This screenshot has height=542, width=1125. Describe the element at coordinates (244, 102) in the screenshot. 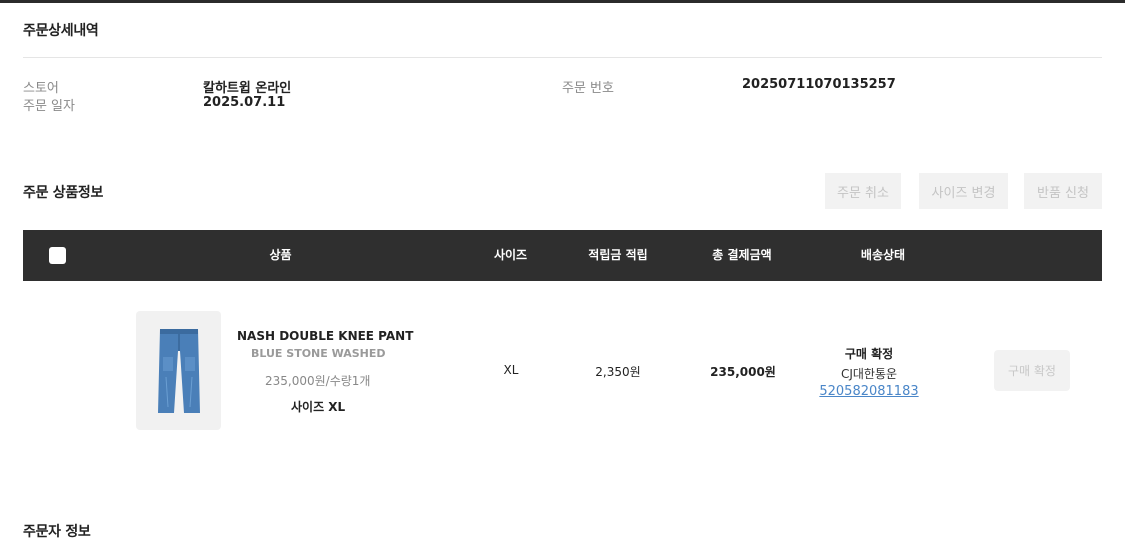

I see `order-date-value: 2025.07.11` at that location.